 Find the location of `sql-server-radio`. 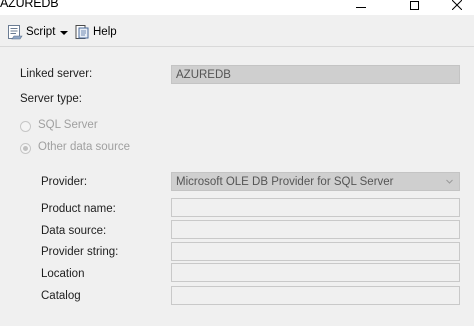

sql-server-radio is located at coordinates (25, 126).